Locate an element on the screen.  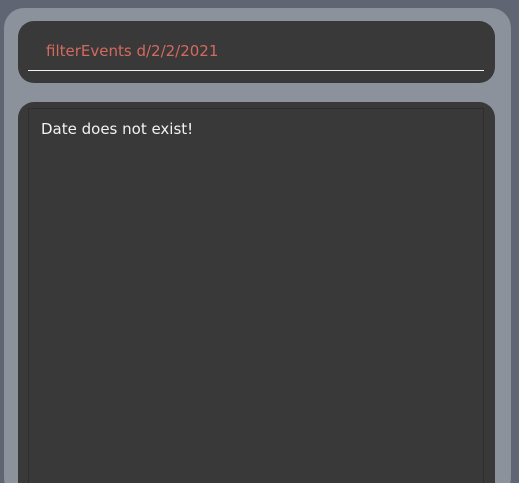
command-box is located at coordinates (256, 52).